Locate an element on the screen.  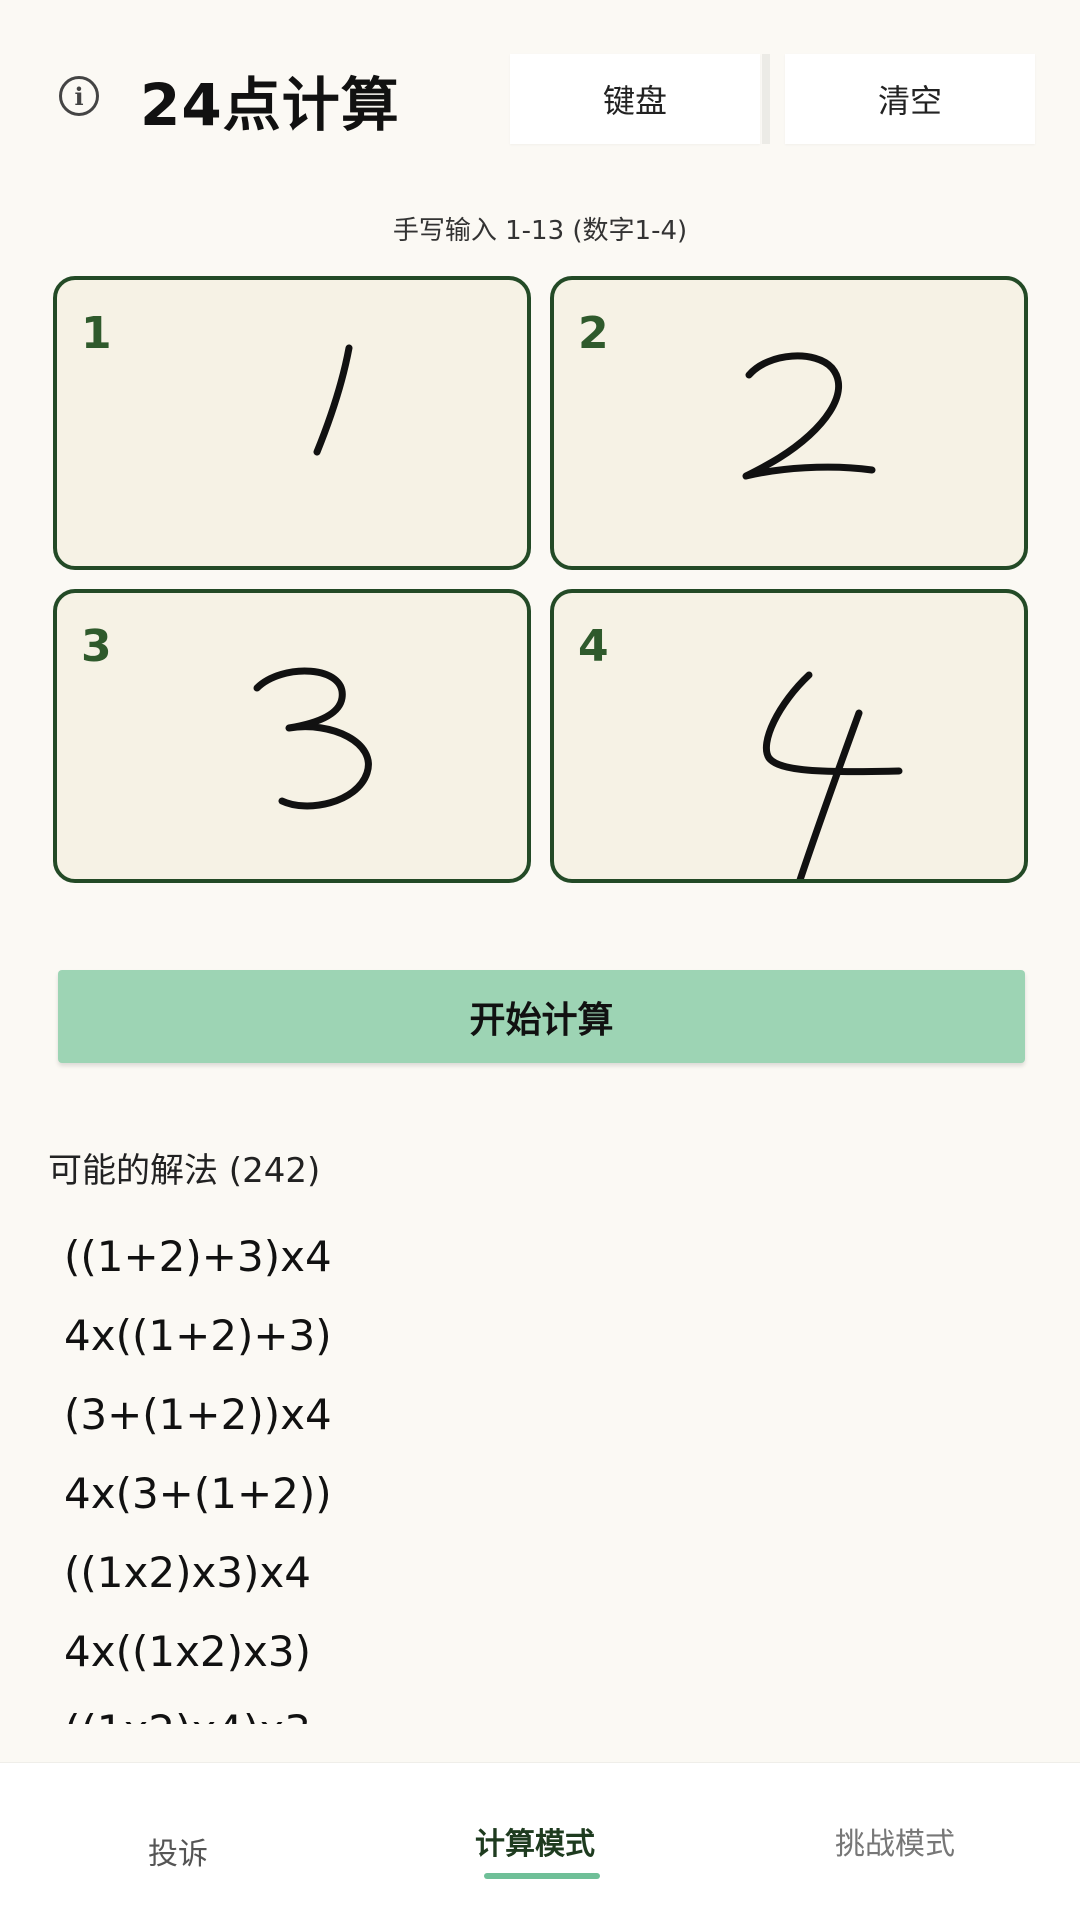
start-calculation-label: 开始计算 is located at coordinates (541, 1020).